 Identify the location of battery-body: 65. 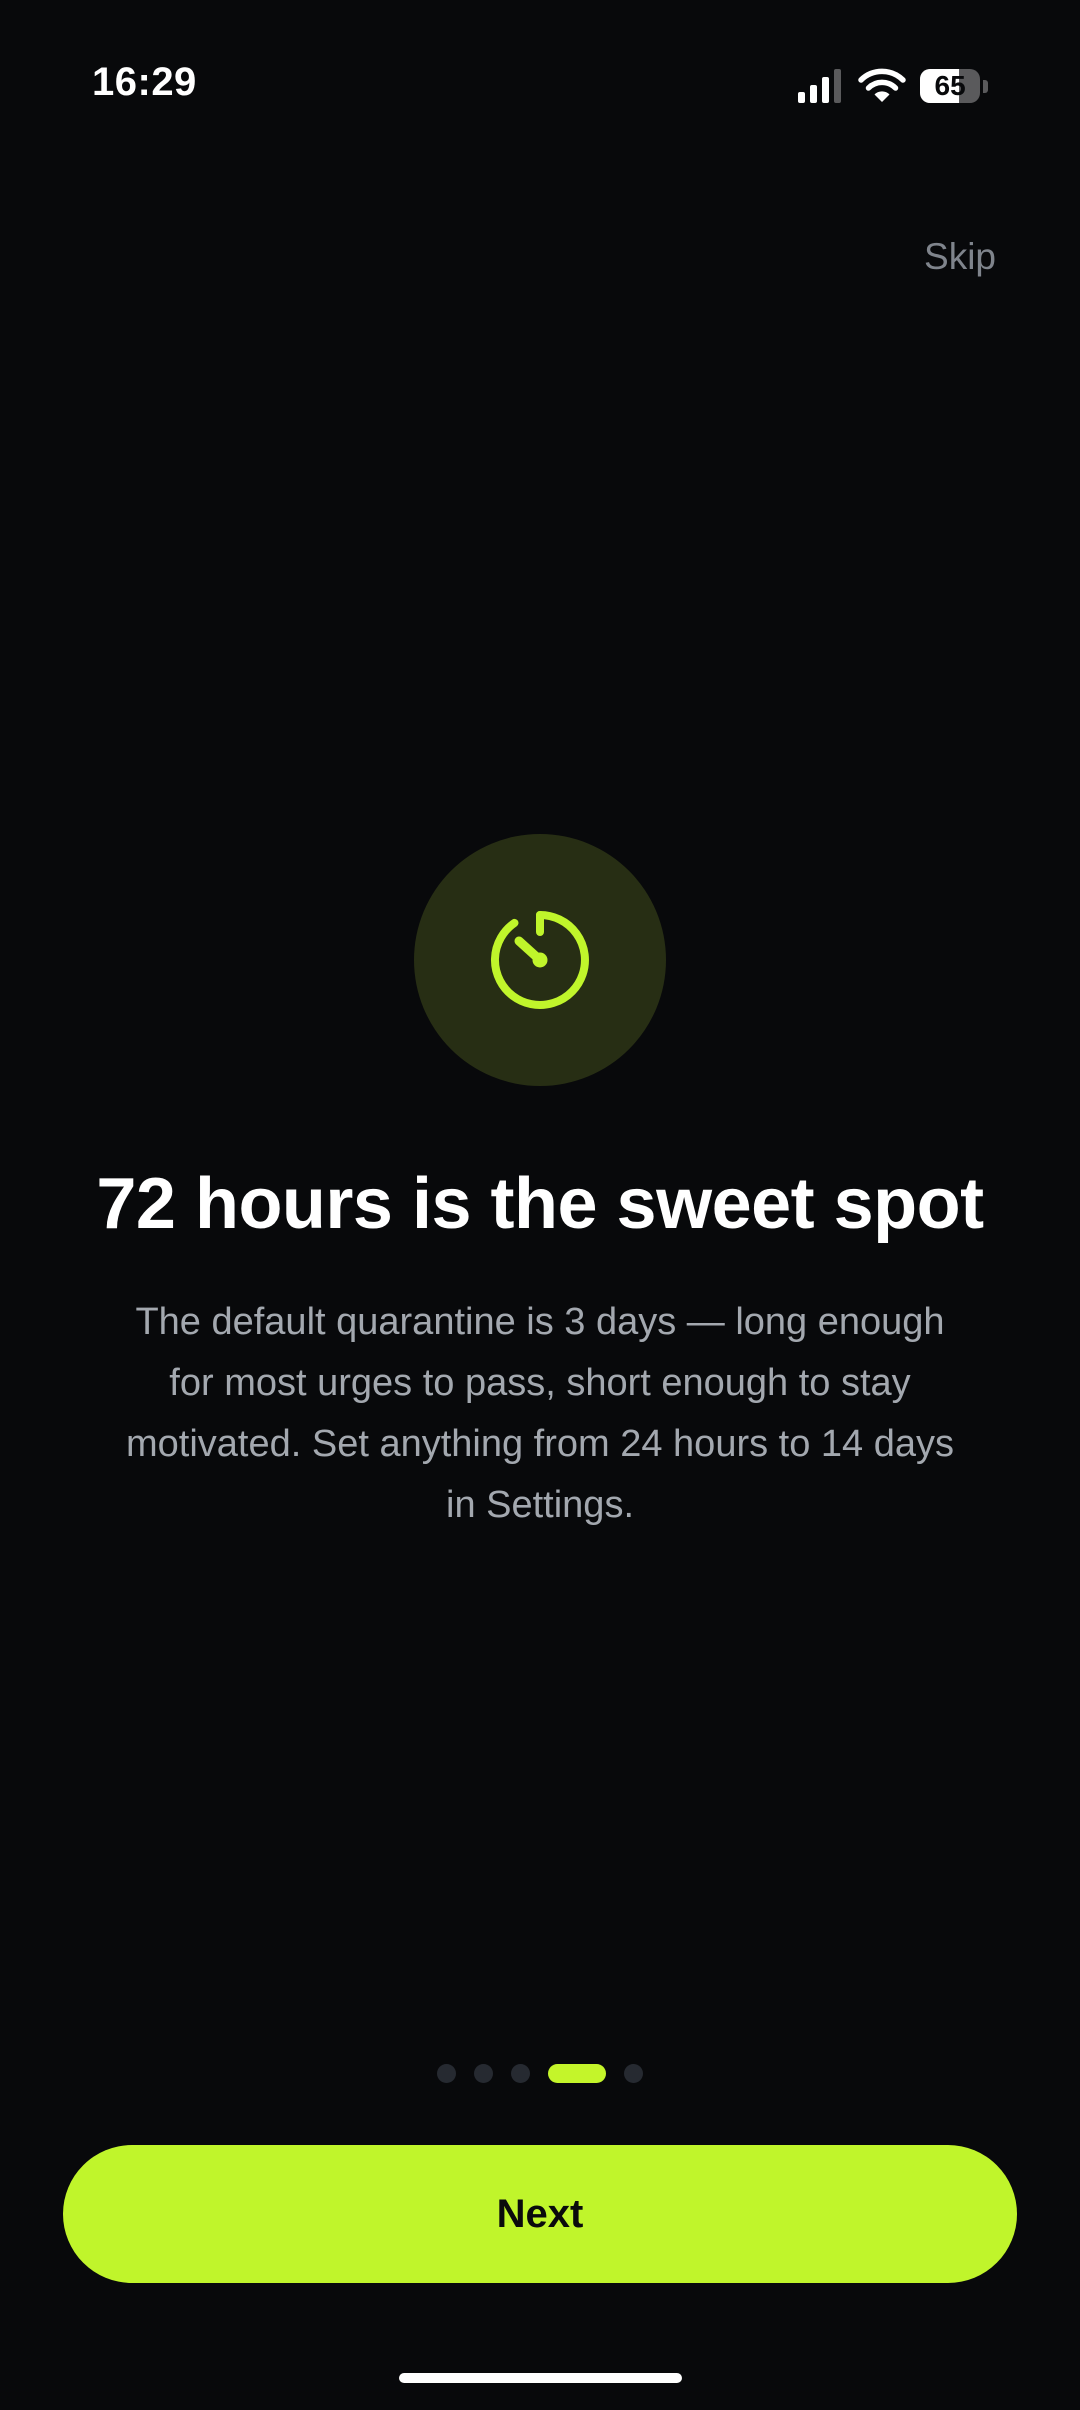
(950, 86).